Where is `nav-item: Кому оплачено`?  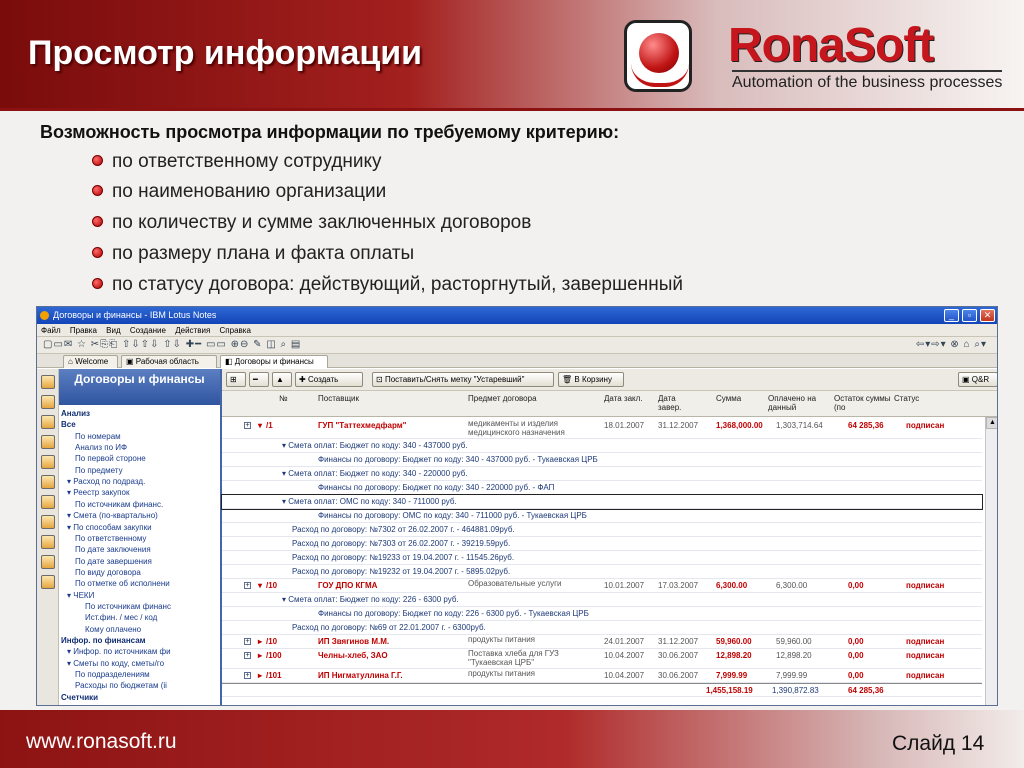
nav-item: Кому оплачено is located at coordinates (113, 629).